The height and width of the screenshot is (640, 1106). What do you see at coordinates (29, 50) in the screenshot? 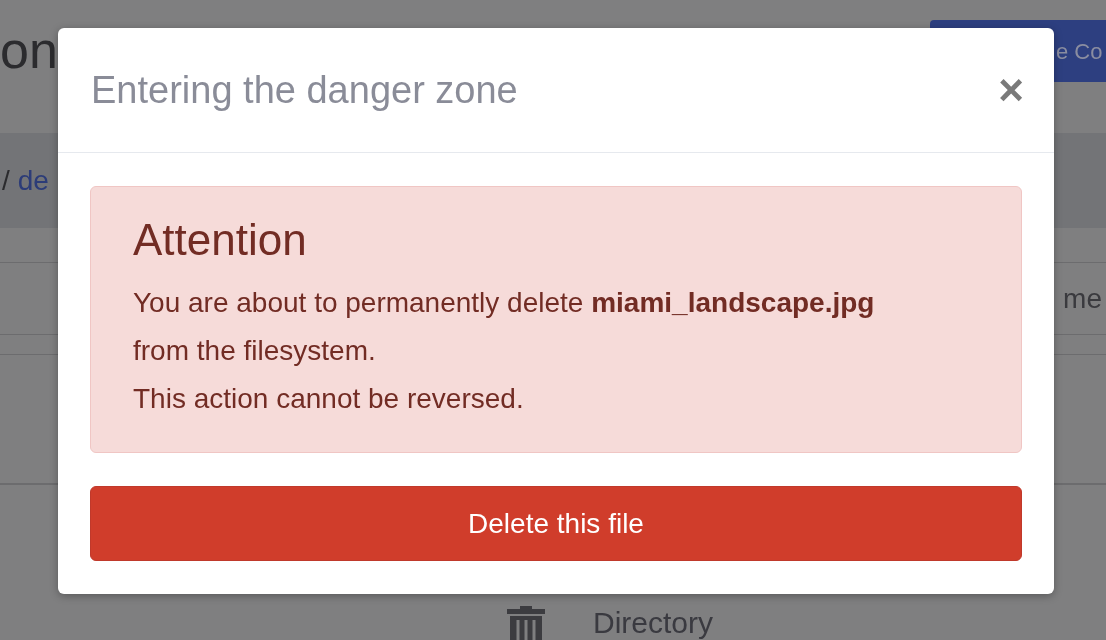
I see `page-title: on` at bounding box center [29, 50].